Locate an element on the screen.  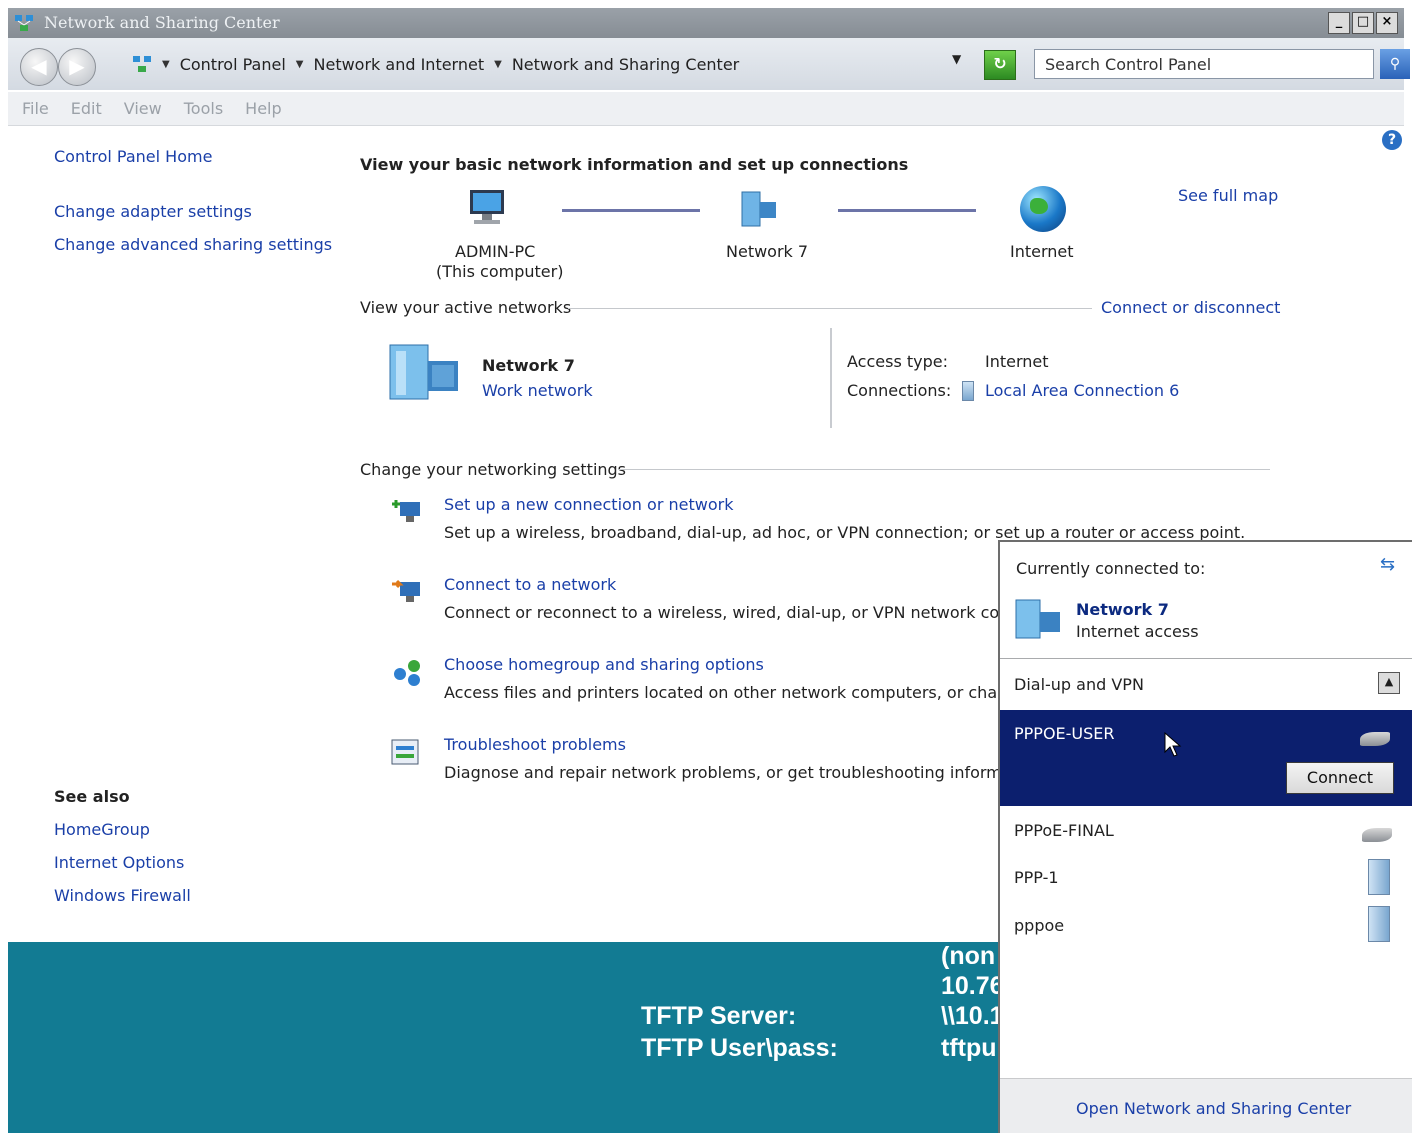
connections-label: Connections: is located at coordinates (899, 390).